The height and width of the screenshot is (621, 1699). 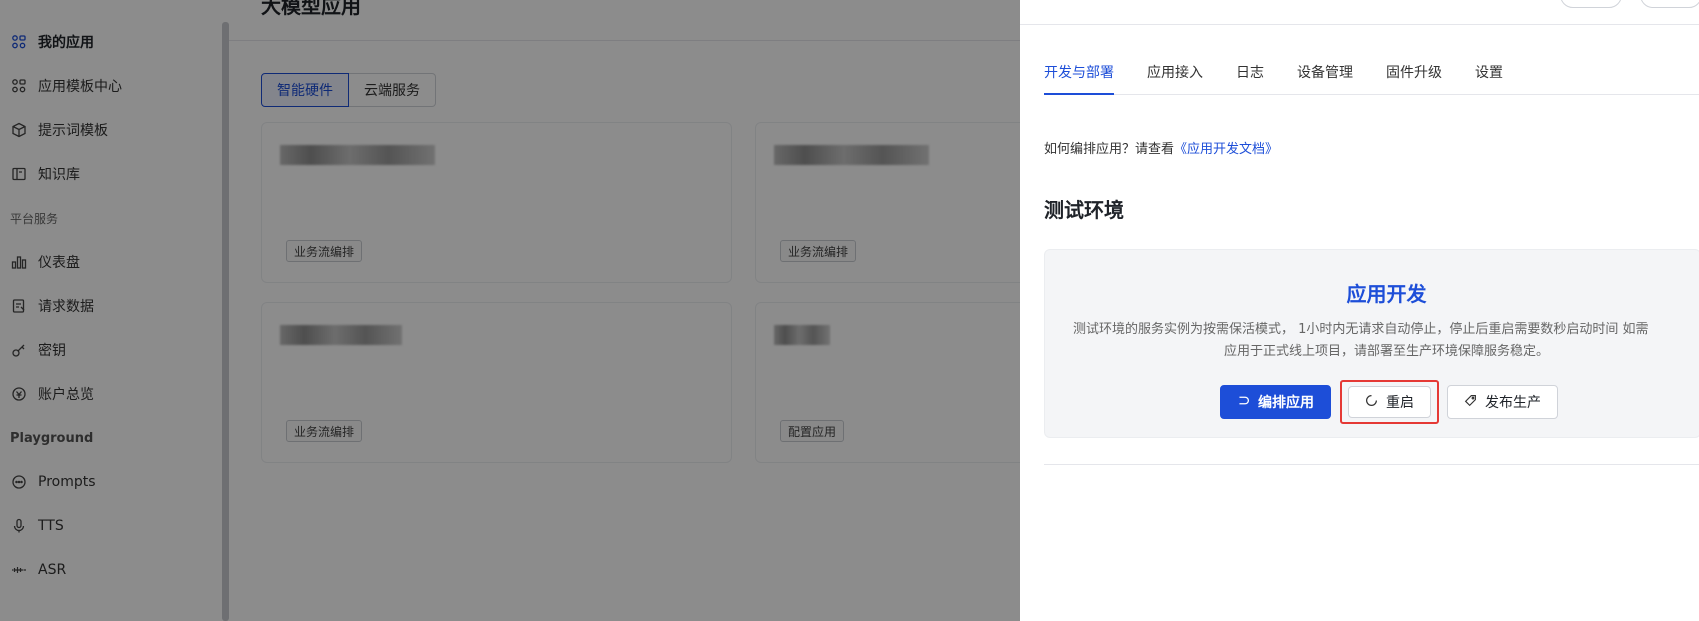 I want to click on env-panel-title: 应用开发, so click(x=1386, y=294).